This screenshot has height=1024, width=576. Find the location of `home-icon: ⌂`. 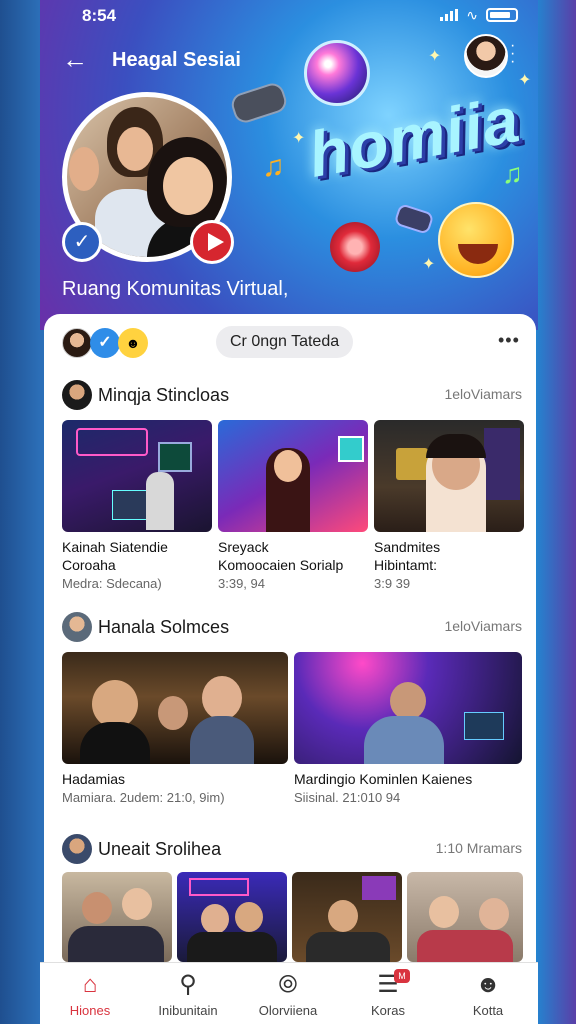

home-icon: ⌂ is located at coordinates (90, 984).